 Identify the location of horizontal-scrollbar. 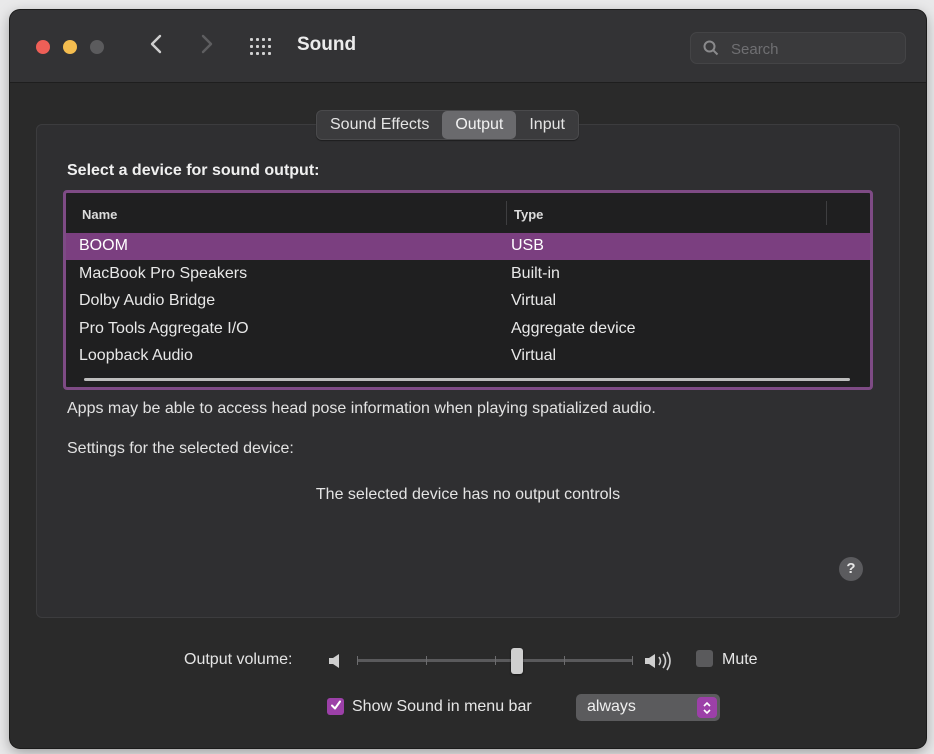
(467, 379).